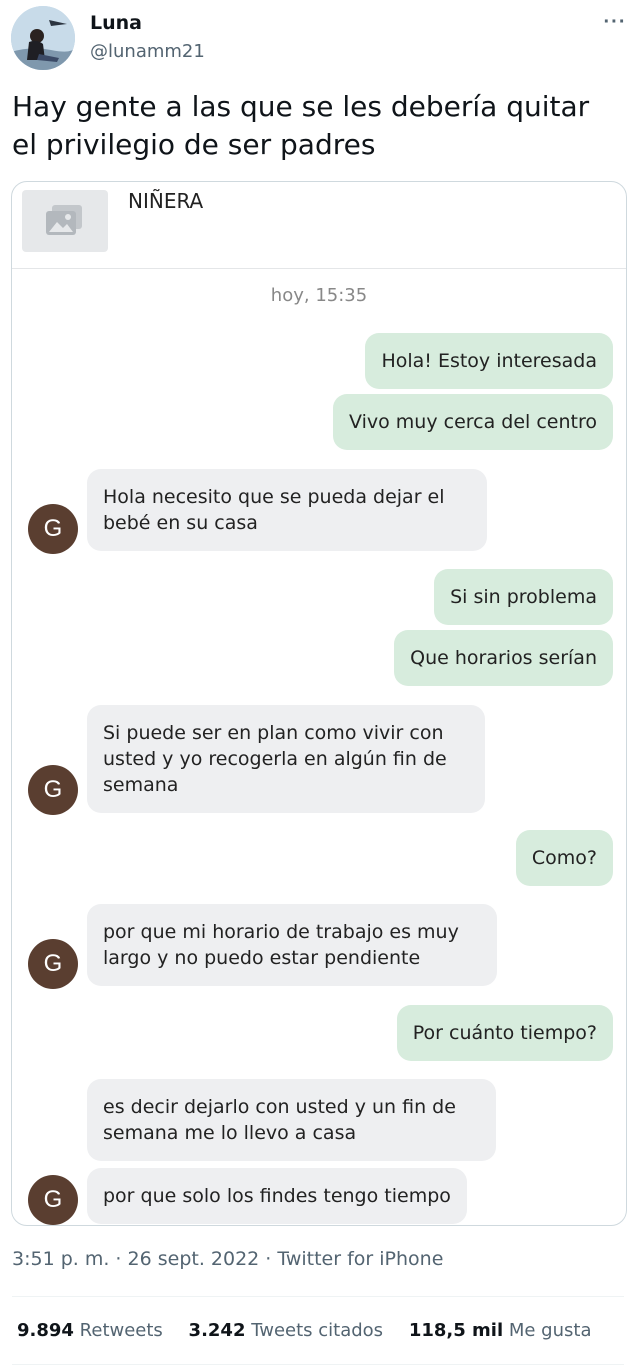 This screenshot has height=1372, width=636. What do you see at coordinates (121, 1330) in the screenshot?
I see `retweets-label: Retweets` at bounding box center [121, 1330].